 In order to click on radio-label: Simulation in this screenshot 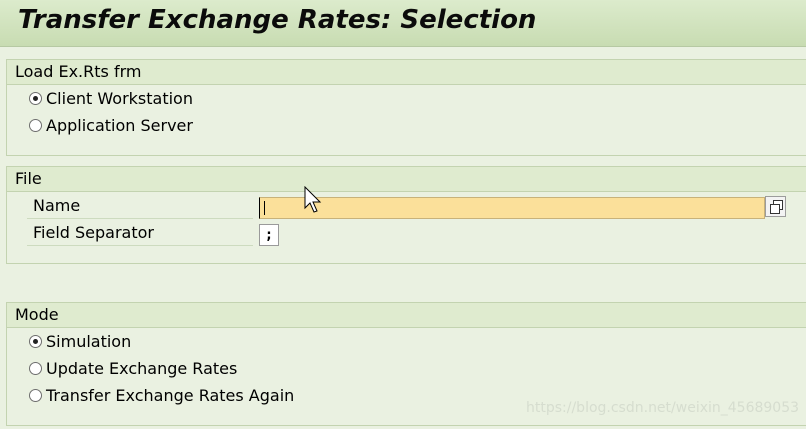, I will do `click(89, 341)`.